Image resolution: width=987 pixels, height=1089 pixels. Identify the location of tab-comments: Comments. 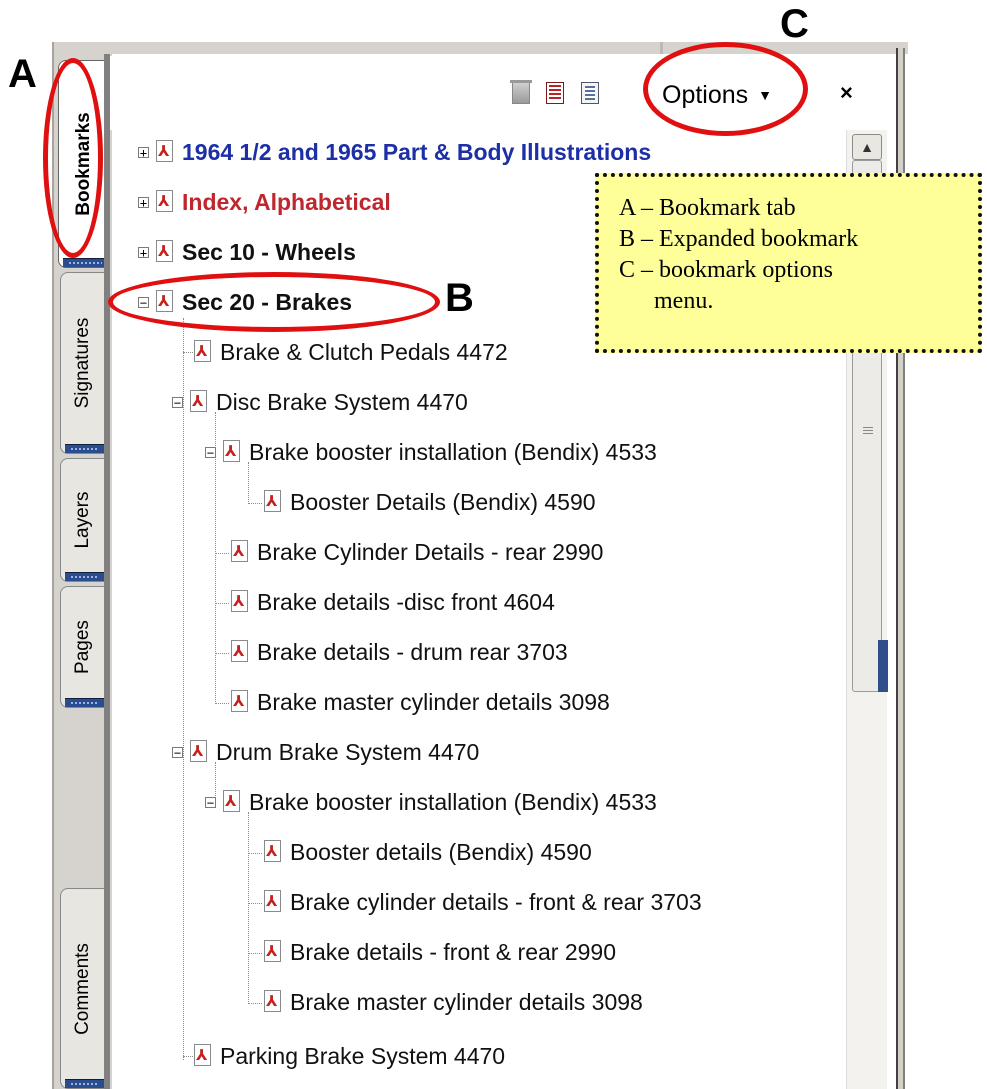
(82, 988).